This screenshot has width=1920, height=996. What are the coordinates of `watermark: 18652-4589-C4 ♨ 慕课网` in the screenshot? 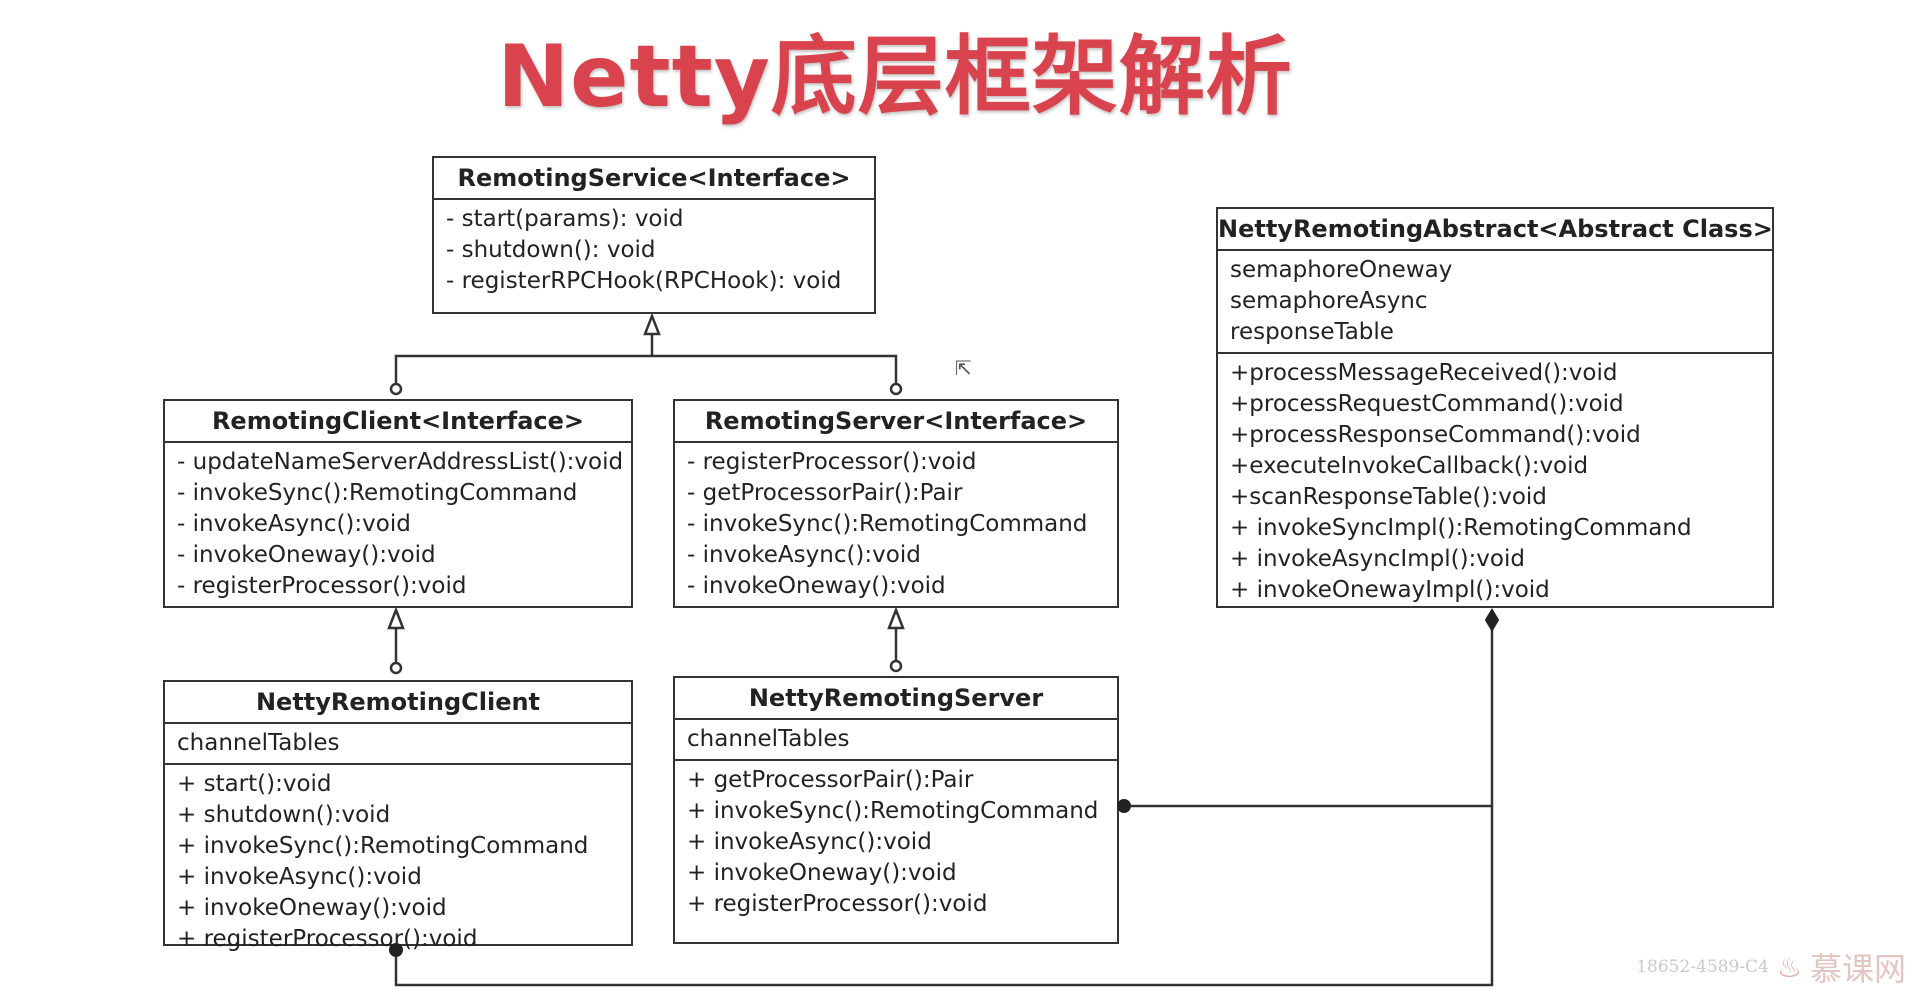 It's located at (1771, 967).